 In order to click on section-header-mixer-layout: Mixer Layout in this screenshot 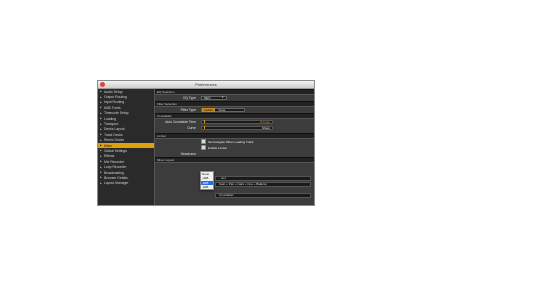, I will do `click(234, 160)`.